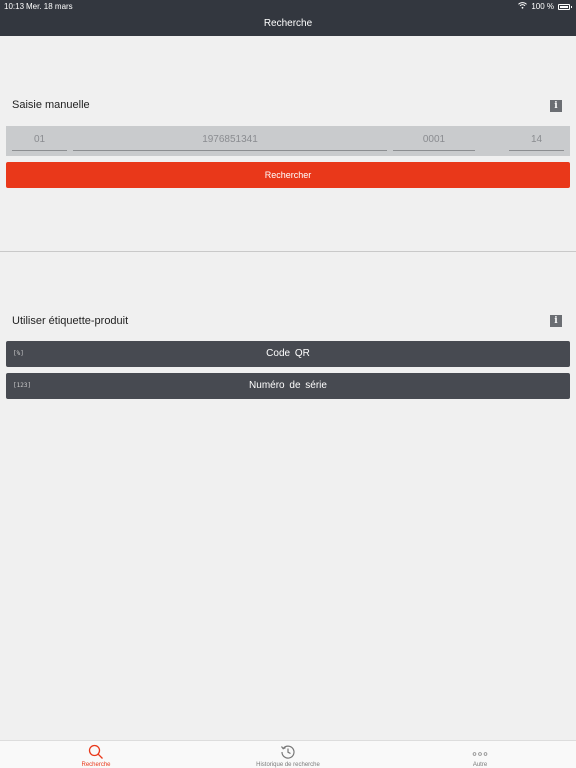 This screenshot has height=768, width=576. What do you see at coordinates (434, 140) in the screenshot?
I see `field-suffix: 0001` at bounding box center [434, 140].